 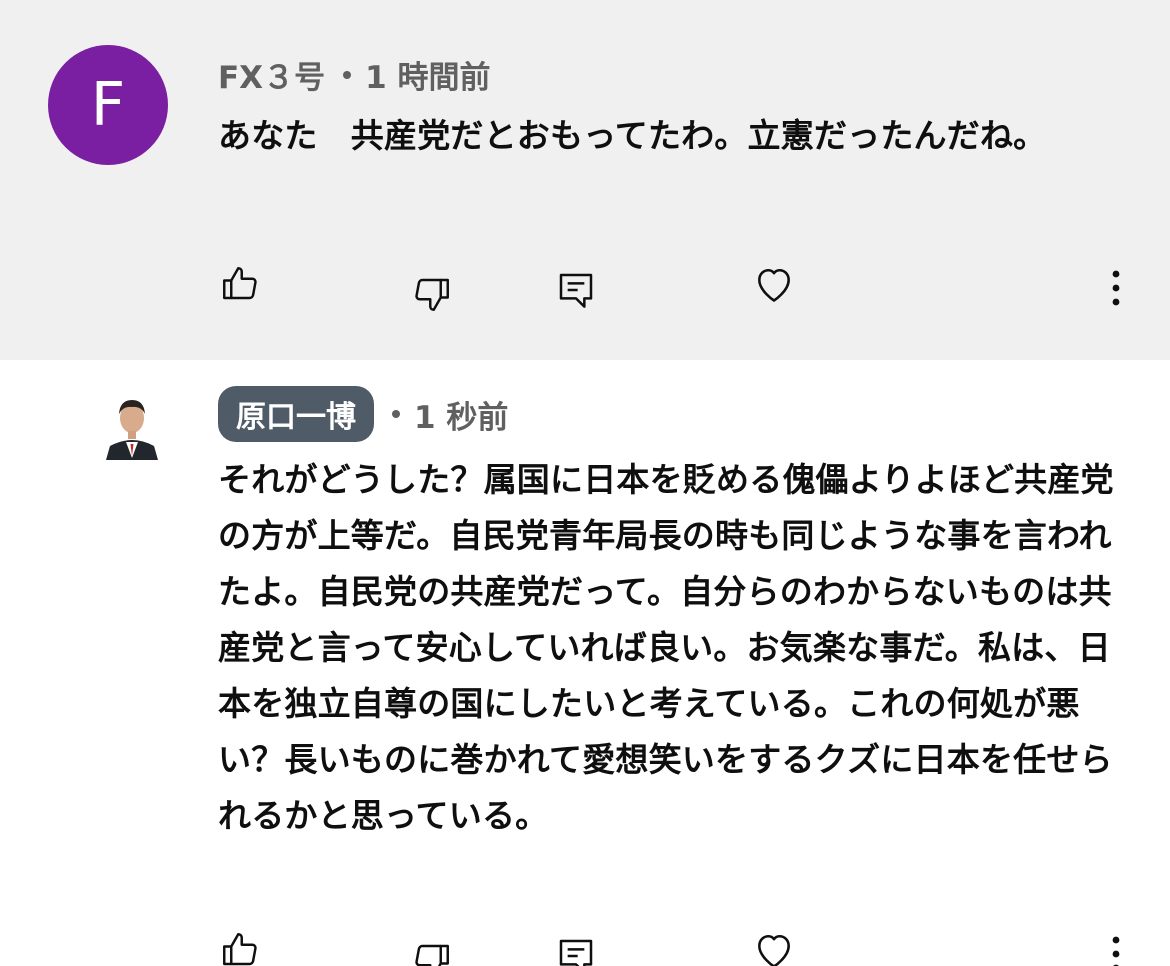 What do you see at coordinates (271, 74) in the screenshot?
I see `comment-author: FX３号` at bounding box center [271, 74].